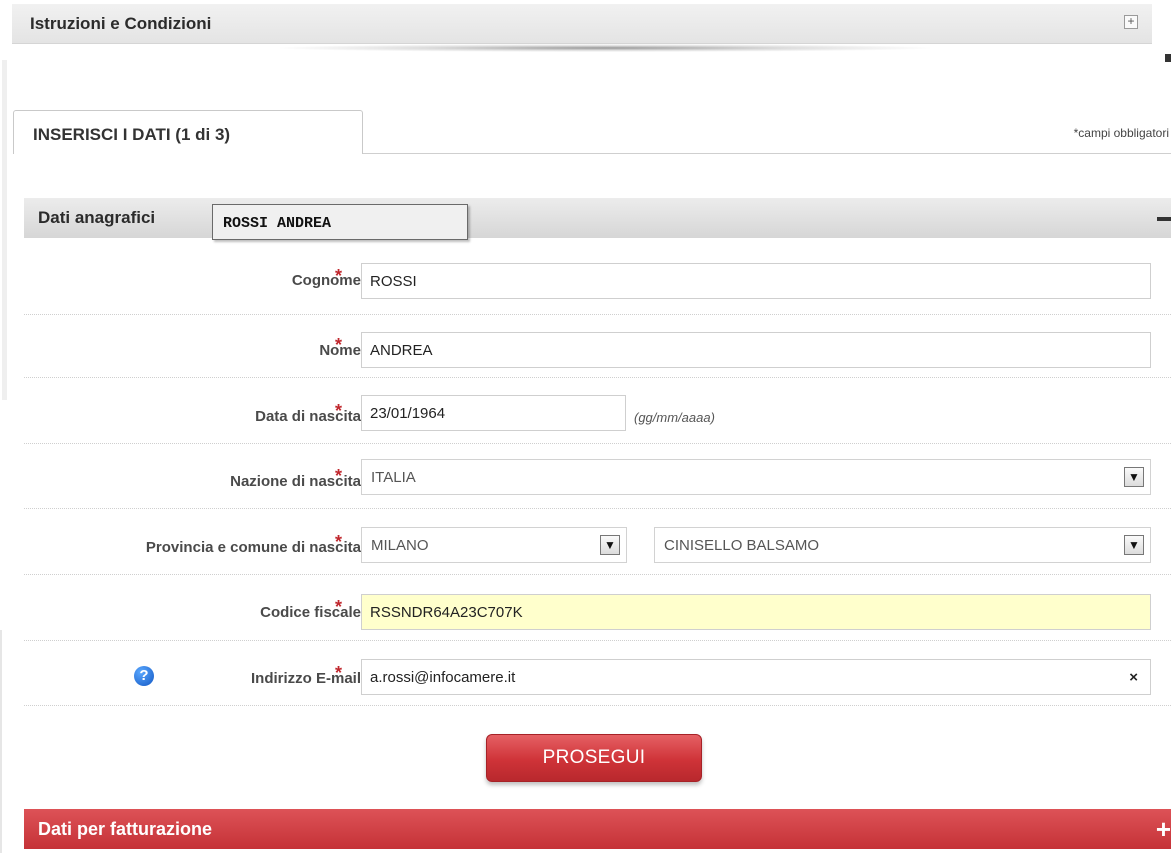 The height and width of the screenshot is (853, 1171). What do you see at coordinates (494, 545) in the screenshot?
I see `birth-province-select: MILANO ▼` at bounding box center [494, 545].